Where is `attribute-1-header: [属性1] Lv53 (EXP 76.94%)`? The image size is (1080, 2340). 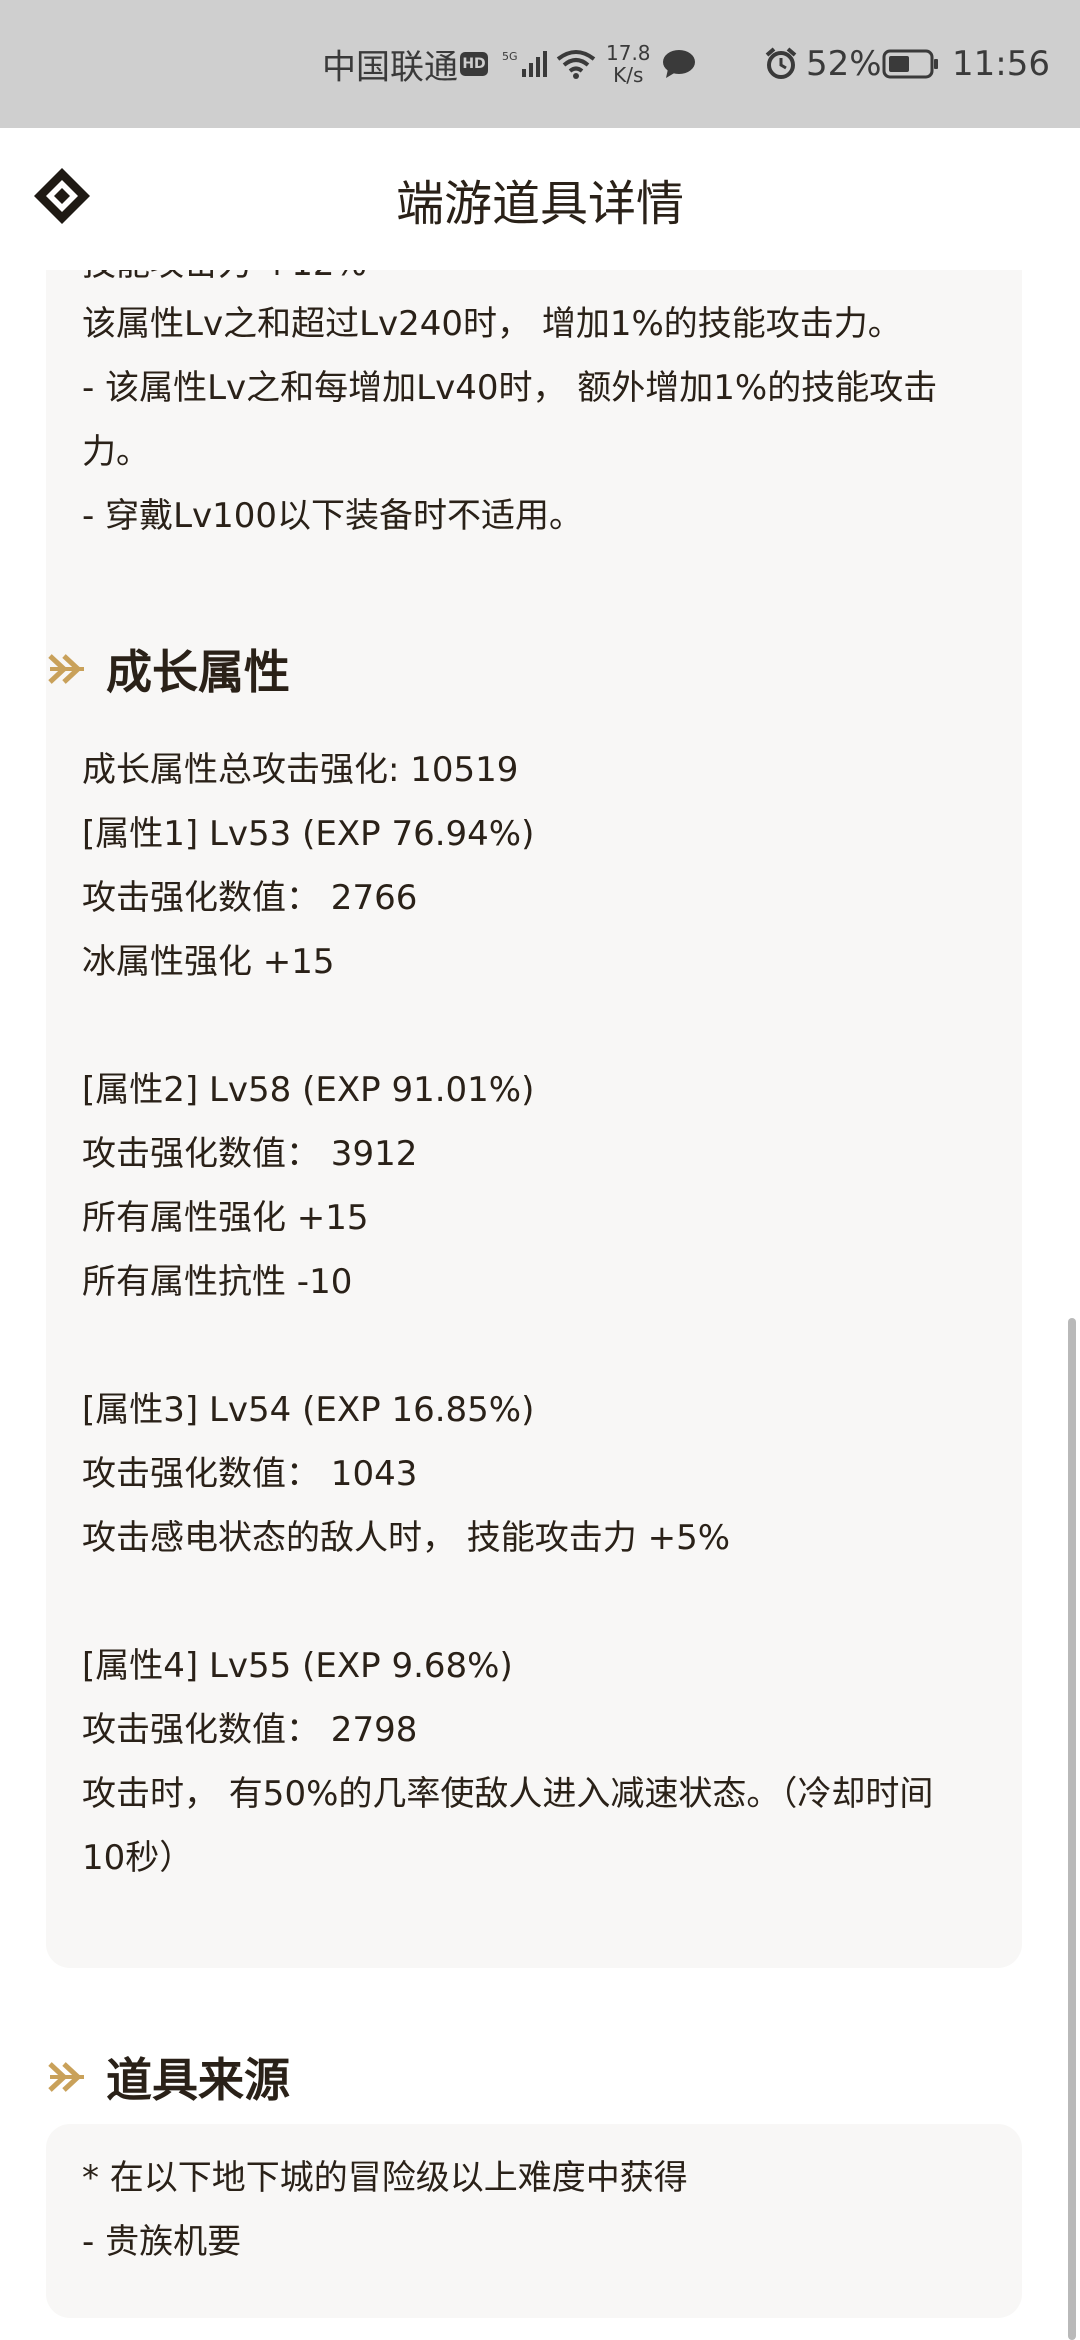
attribute-1-header: [属性1] Lv53 (EXP 76.94%) is located at coordinates (308, 834).